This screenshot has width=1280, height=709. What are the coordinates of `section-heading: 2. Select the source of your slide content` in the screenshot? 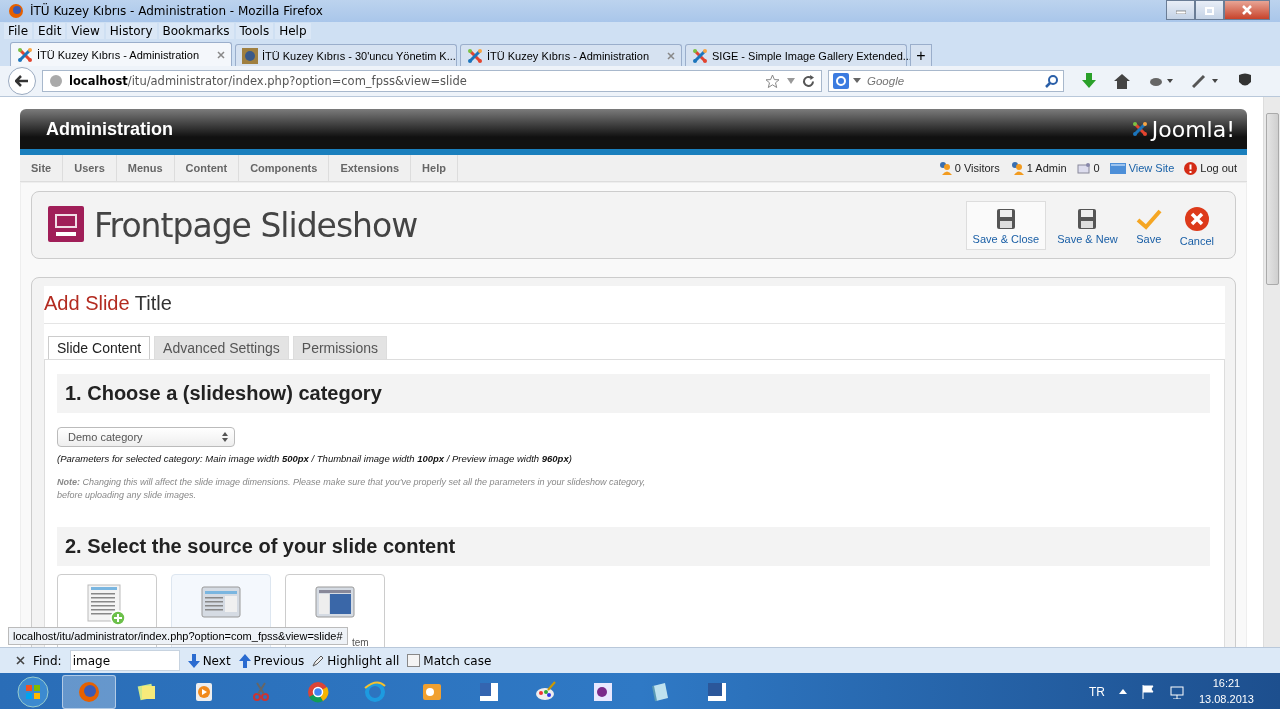 It's located at (633, 547).